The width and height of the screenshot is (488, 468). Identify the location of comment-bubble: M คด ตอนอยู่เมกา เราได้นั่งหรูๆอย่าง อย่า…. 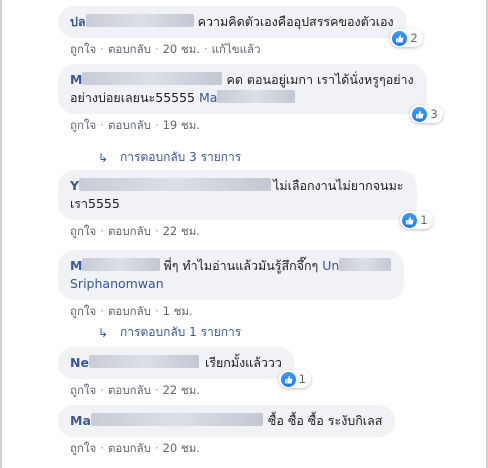
(250, 93).